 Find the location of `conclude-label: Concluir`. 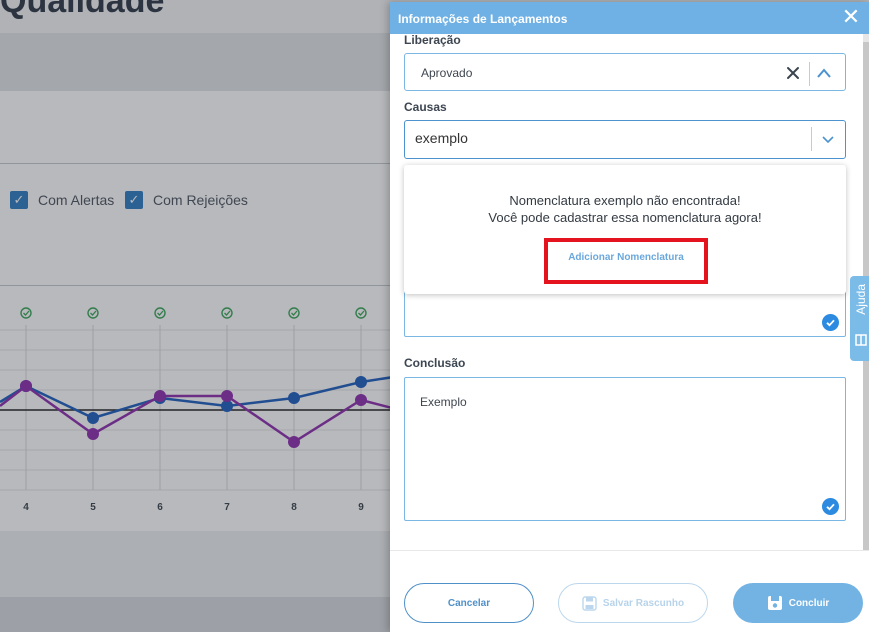

conclude-label: Concluir is located at coordinates (809, 603).